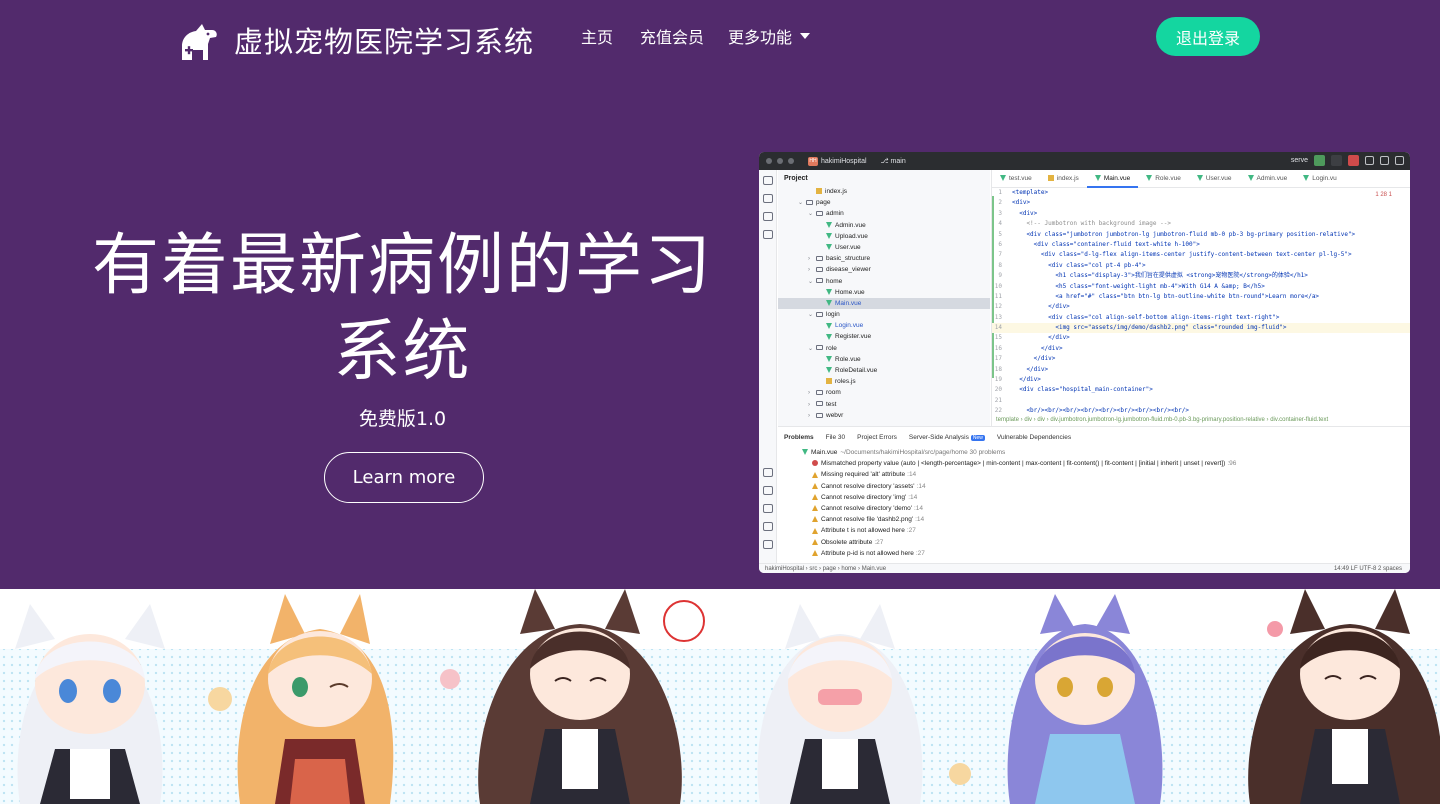 The image size is (1440, 804). Describe the element at coordinates (884, 258) in the screenshot. I see `tree-item: › basic_structure` at that location.